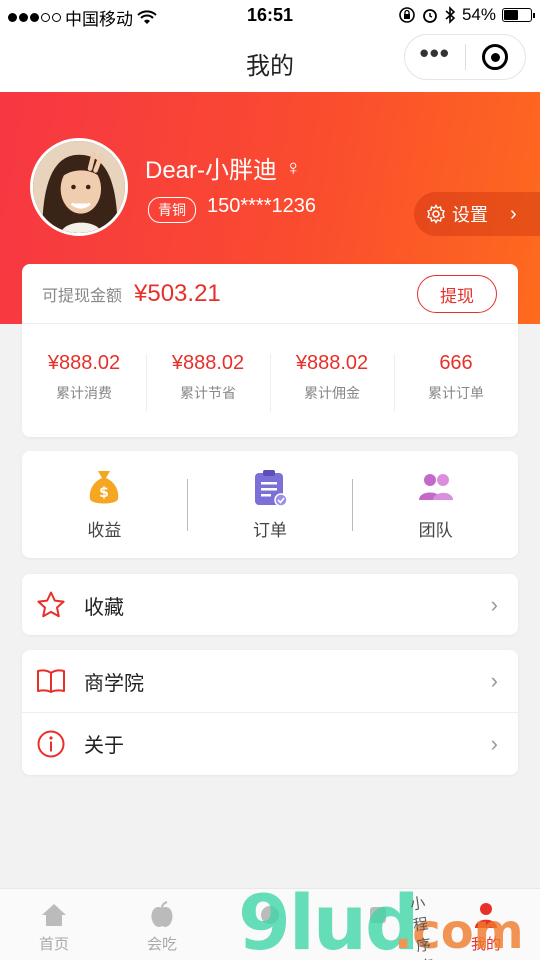 This screenshot has width=540, height=960. What do you see at coordinates (328, 919) in the screenshot?
I see `watermark-text: 9lud` at bounding box center [328, 919].